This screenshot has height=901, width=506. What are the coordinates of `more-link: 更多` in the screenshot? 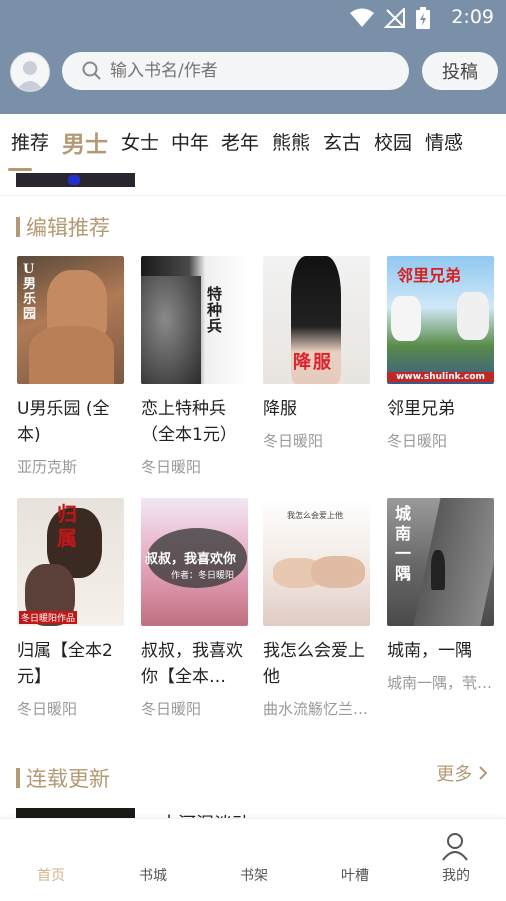 It's located at (462, 773).